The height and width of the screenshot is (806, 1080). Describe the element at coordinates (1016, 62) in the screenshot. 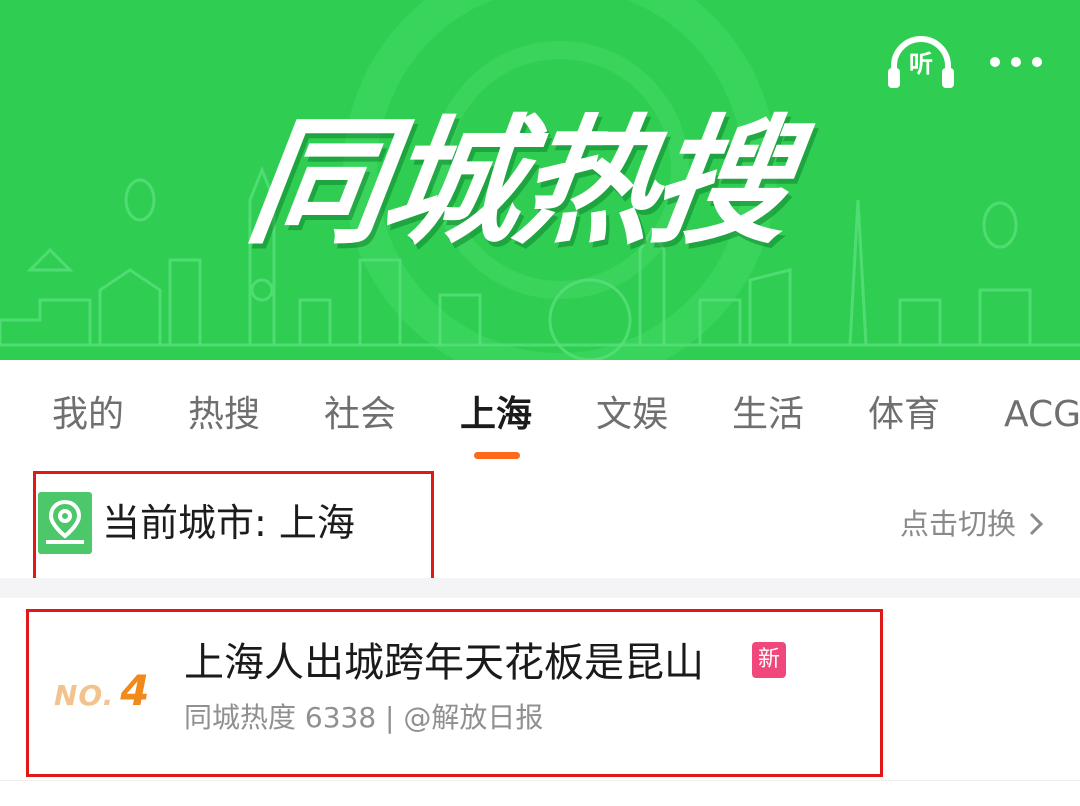

I see `more-options-button` at that location.